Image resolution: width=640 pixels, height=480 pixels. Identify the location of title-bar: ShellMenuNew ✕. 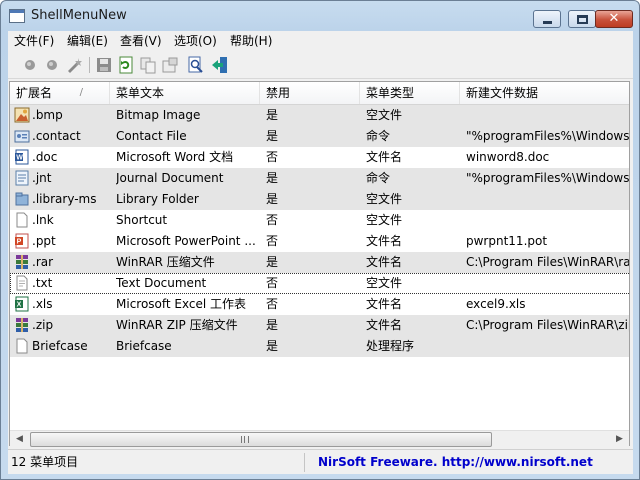
(320, 16).